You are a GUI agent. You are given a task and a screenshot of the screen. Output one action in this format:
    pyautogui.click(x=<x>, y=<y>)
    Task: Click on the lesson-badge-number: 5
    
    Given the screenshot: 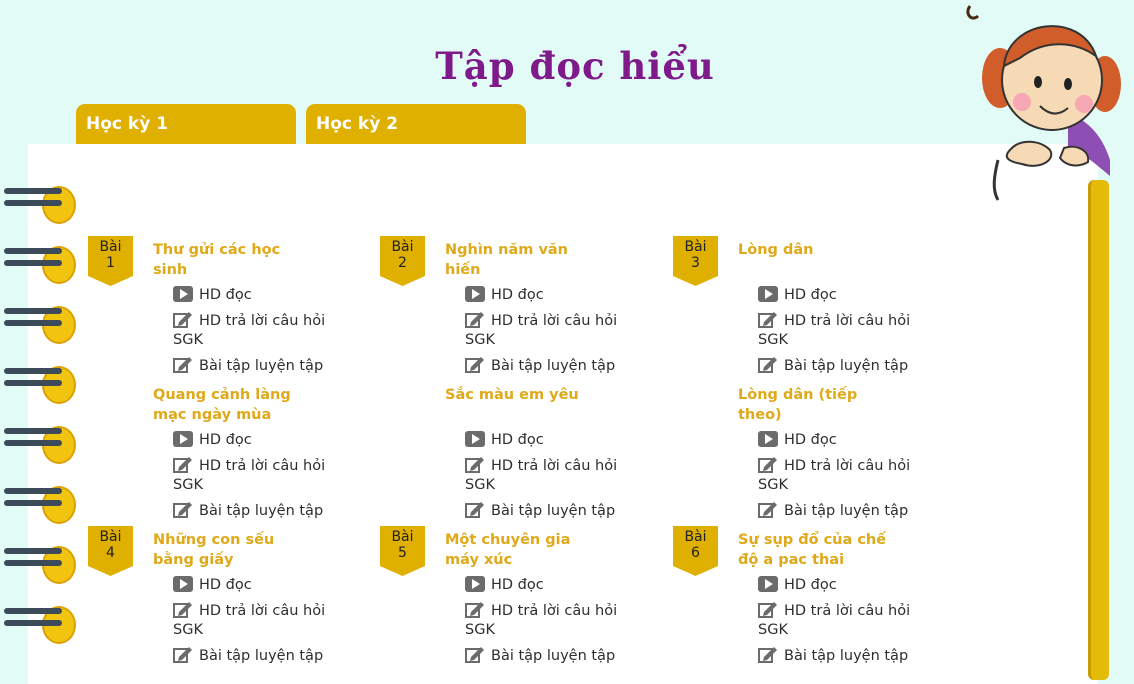 What is the action you would take?
    pyautogui.click(x=402, y=553)
    